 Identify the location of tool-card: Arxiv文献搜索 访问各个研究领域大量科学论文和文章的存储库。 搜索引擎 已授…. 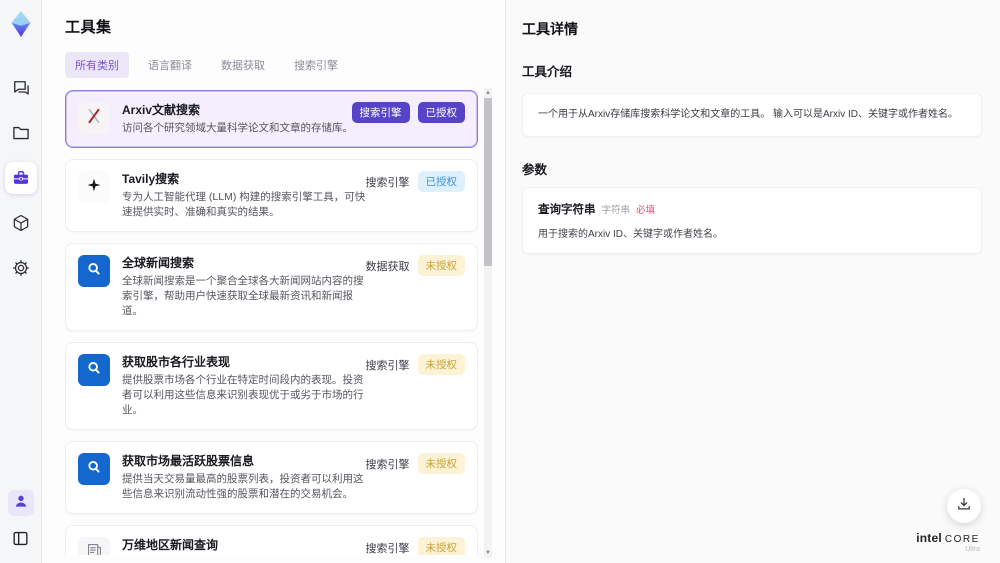
(271, 119).